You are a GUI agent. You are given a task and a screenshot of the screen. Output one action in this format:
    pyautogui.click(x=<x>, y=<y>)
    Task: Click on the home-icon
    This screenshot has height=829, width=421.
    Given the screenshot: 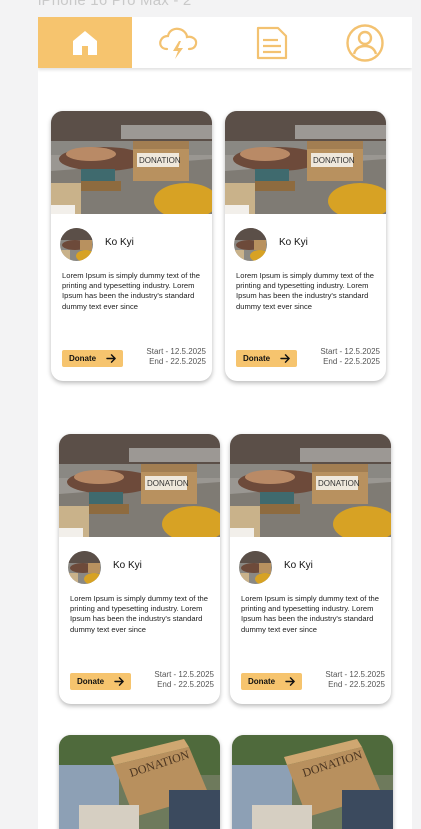 What is the action you would take?
    pyautogui.click(x=84, y=42)
    